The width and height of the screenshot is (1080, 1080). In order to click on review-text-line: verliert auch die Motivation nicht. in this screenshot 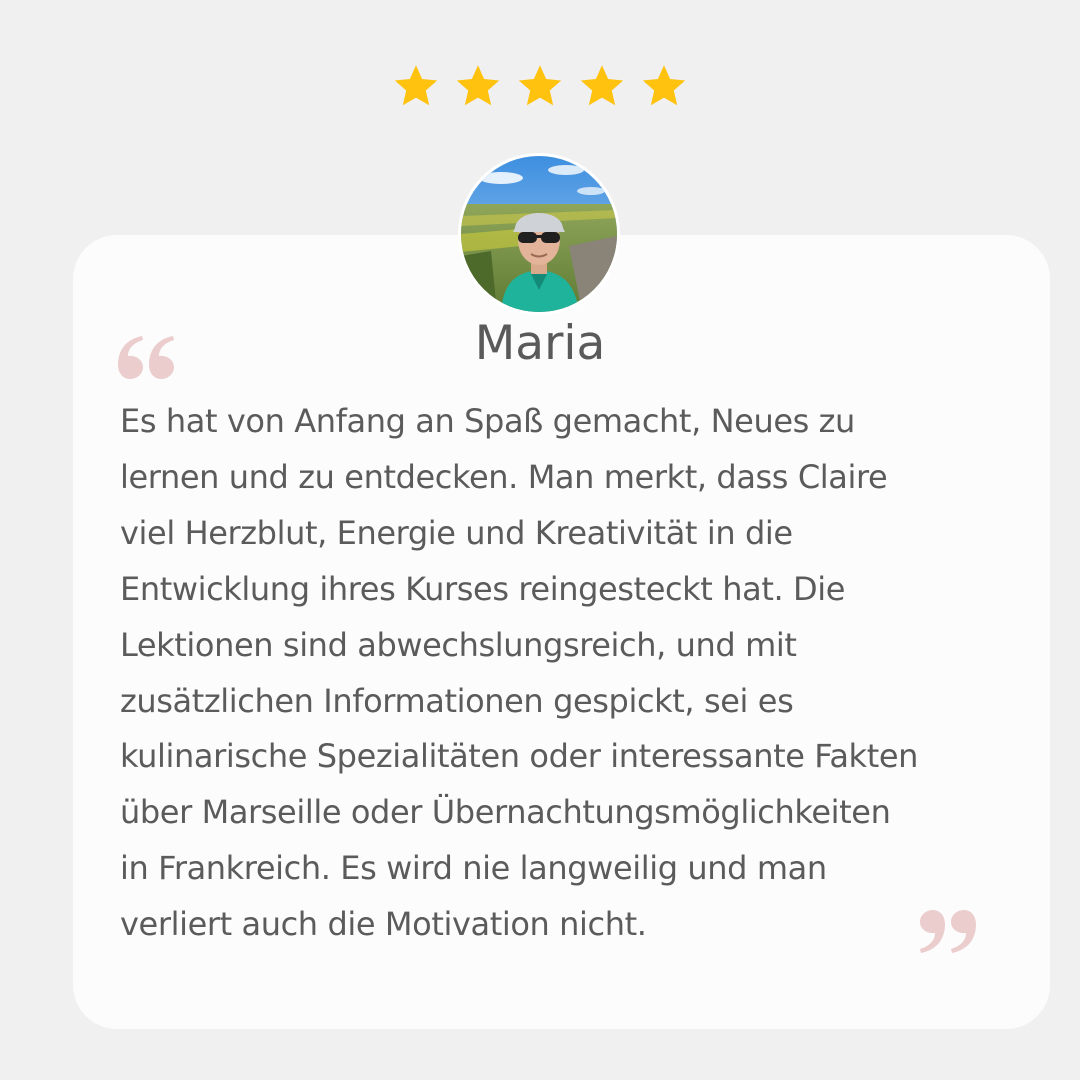, I will do `click(383, 924)`.